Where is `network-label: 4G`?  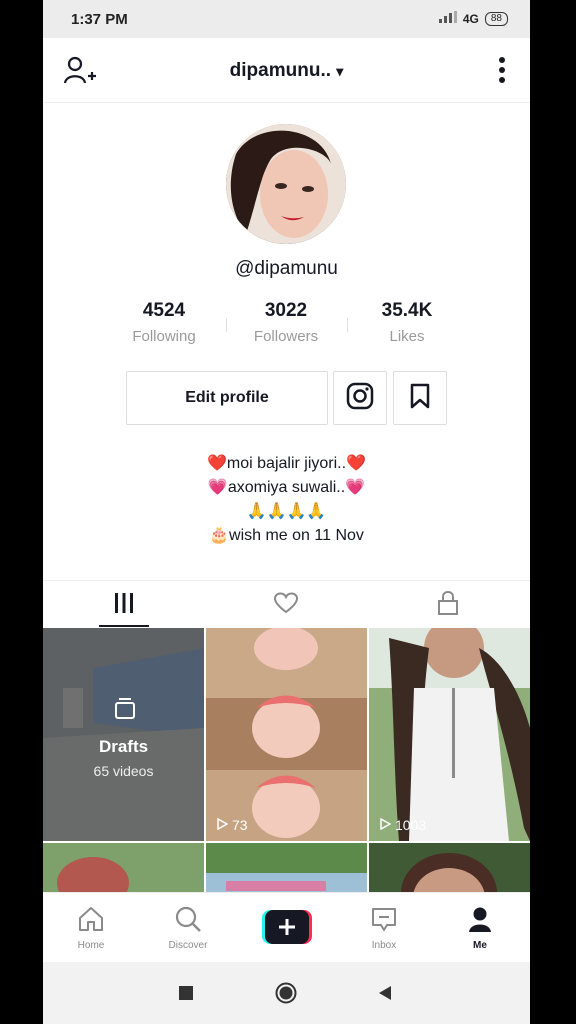 network-label: 4G is located at coordinates (470, 18).